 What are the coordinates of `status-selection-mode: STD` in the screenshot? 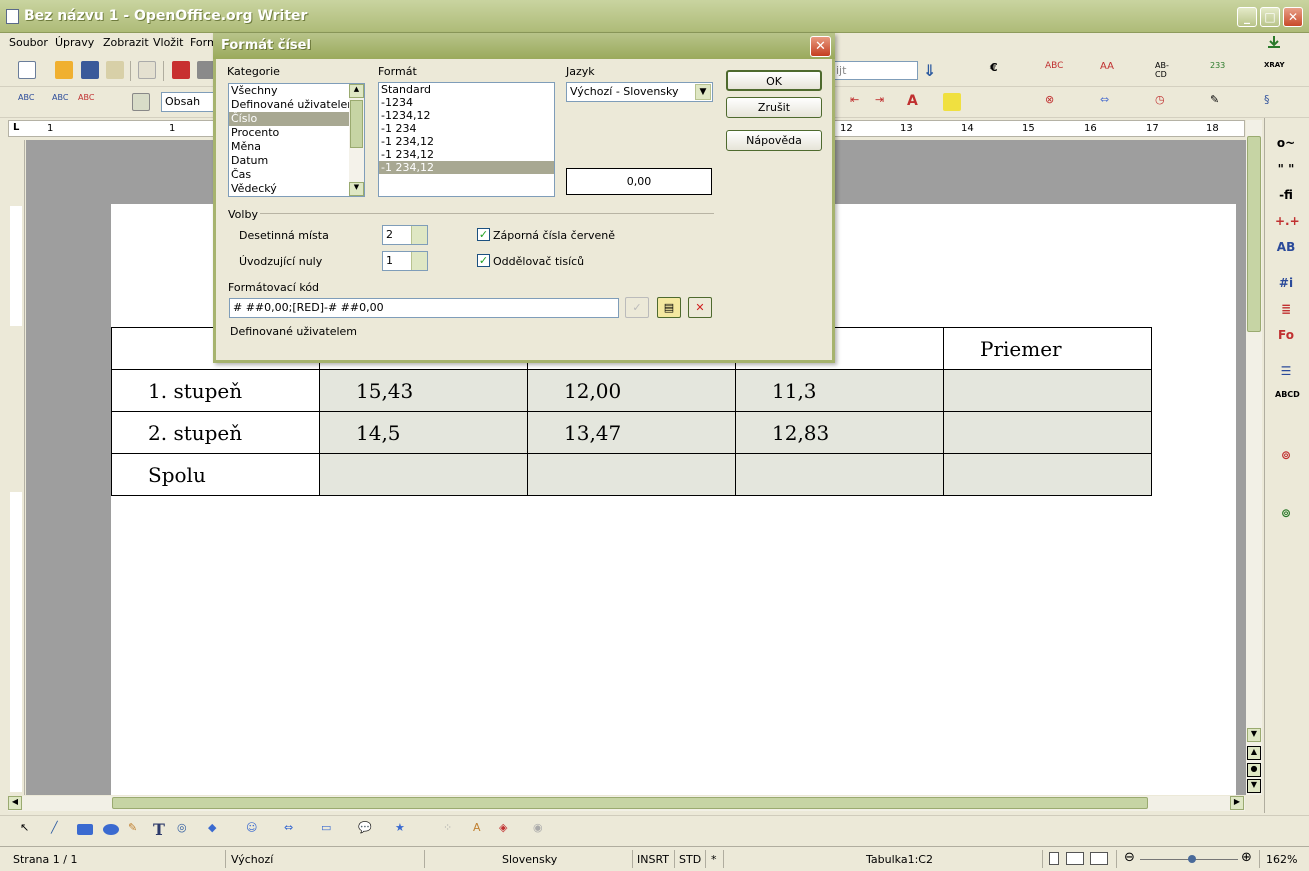 It's located at (690, 859).